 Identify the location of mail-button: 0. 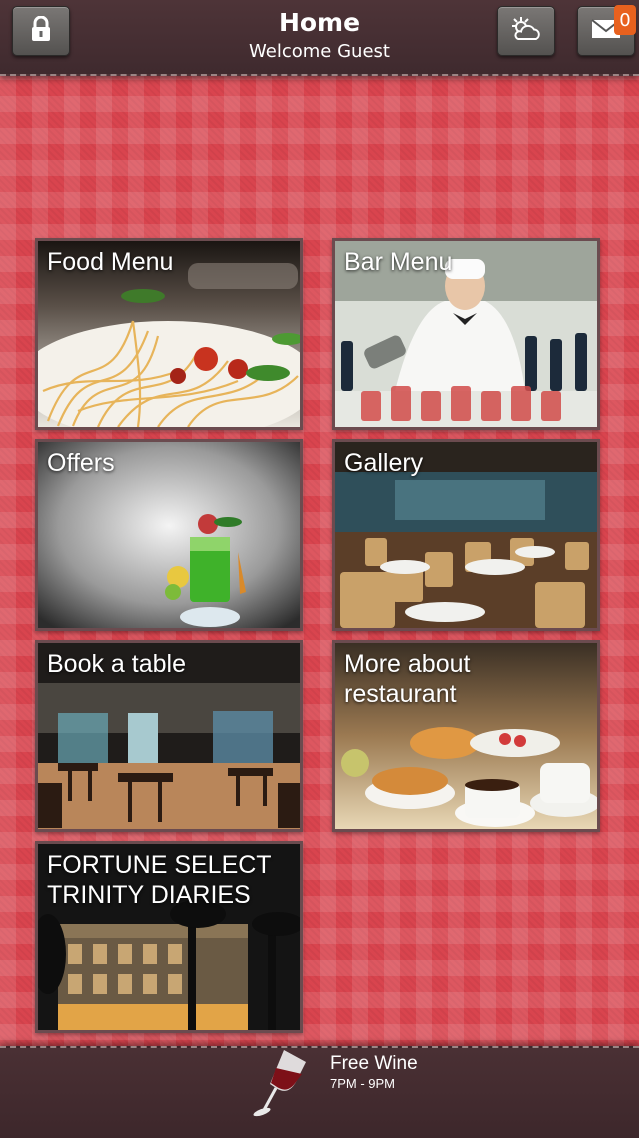
(606, 30).